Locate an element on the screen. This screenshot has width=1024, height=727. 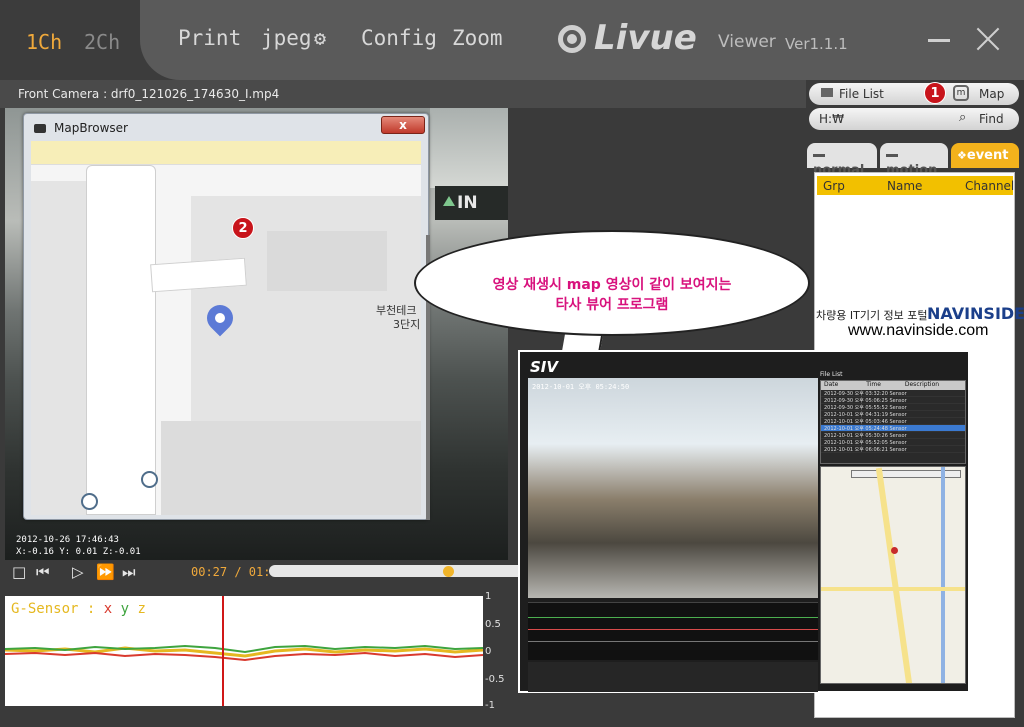
column-grp: Grp is located at coordinates (834, 186).